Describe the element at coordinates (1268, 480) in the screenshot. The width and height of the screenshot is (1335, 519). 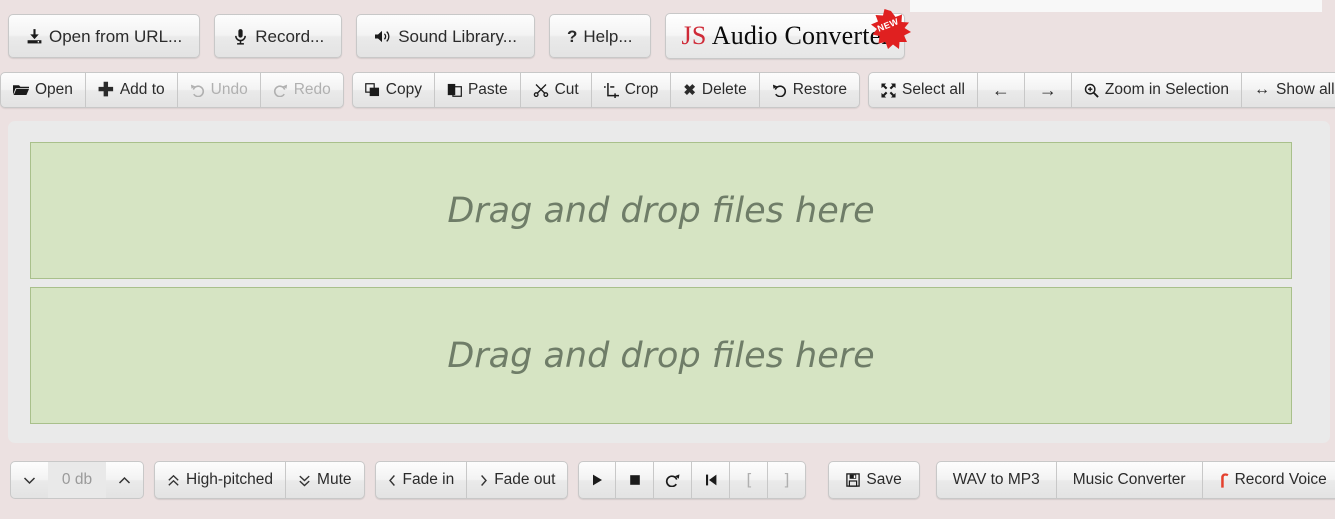
I see `record-voice-link: Record Voice` at that location.